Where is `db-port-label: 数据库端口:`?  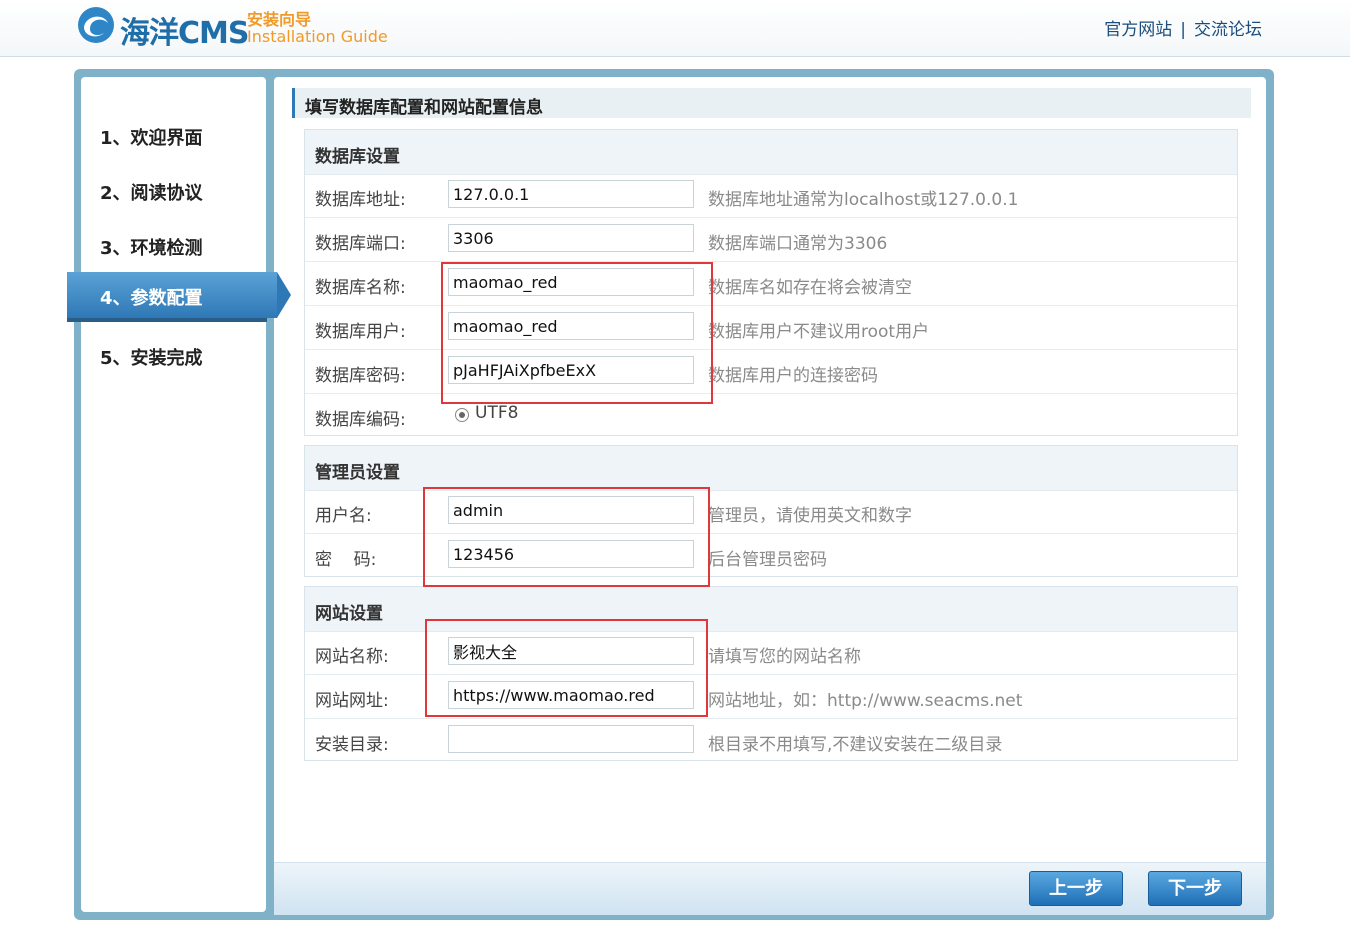
db-port-label: 数据库端口: is located at coordinates (360, 244).